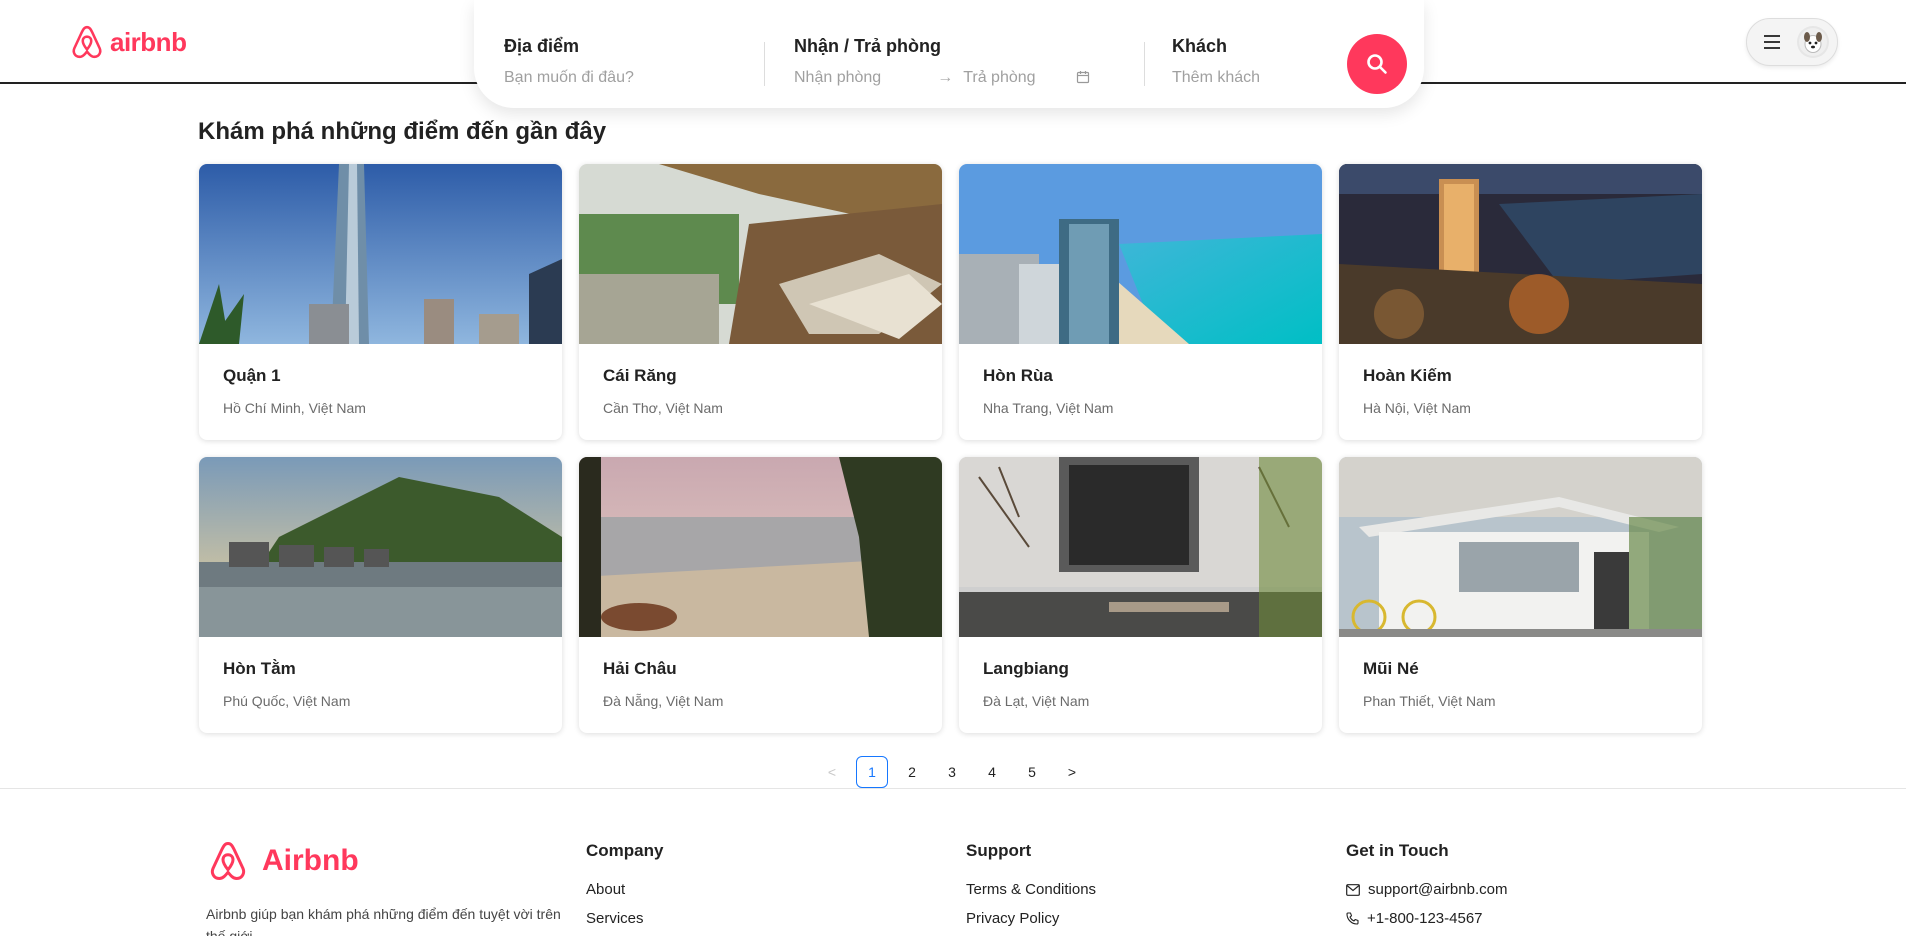 The width and height of the screenshot is (1906, 936). Describe the element at coordinates (1036, 701) in the screenshot. I see `destination-location: Đà Lạt, Việt Nam` at that location.